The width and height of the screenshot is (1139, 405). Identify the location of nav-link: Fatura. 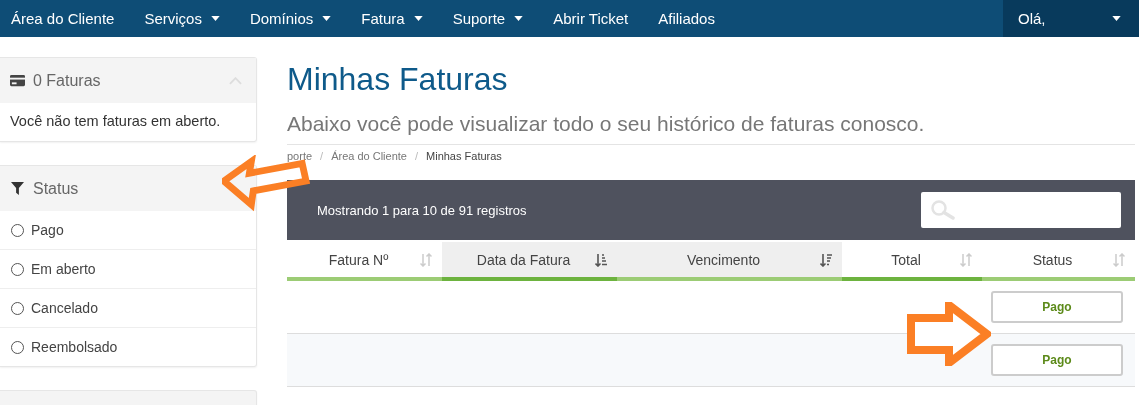
(392, 18).